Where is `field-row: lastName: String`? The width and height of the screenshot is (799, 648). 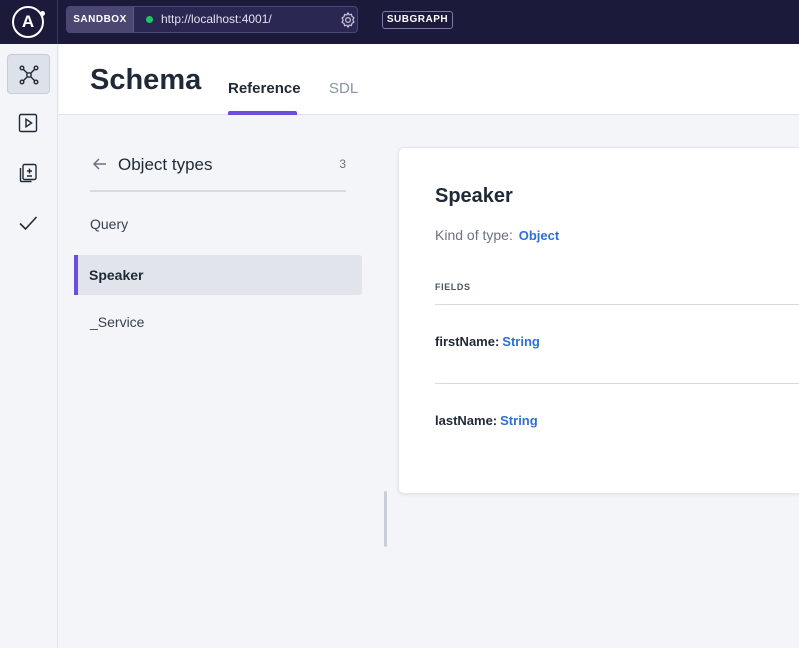
field-row: lastName: String is located at coordinates (486, 420).